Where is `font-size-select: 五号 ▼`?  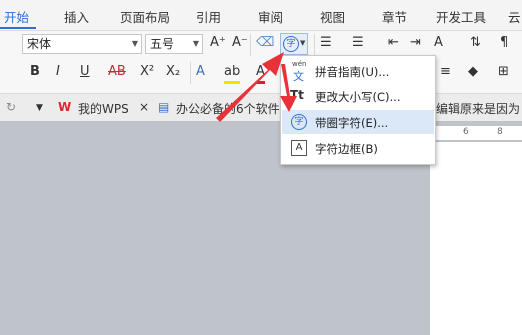 font-size-select: 五号 ▼ is located at coordinates (174, 44).